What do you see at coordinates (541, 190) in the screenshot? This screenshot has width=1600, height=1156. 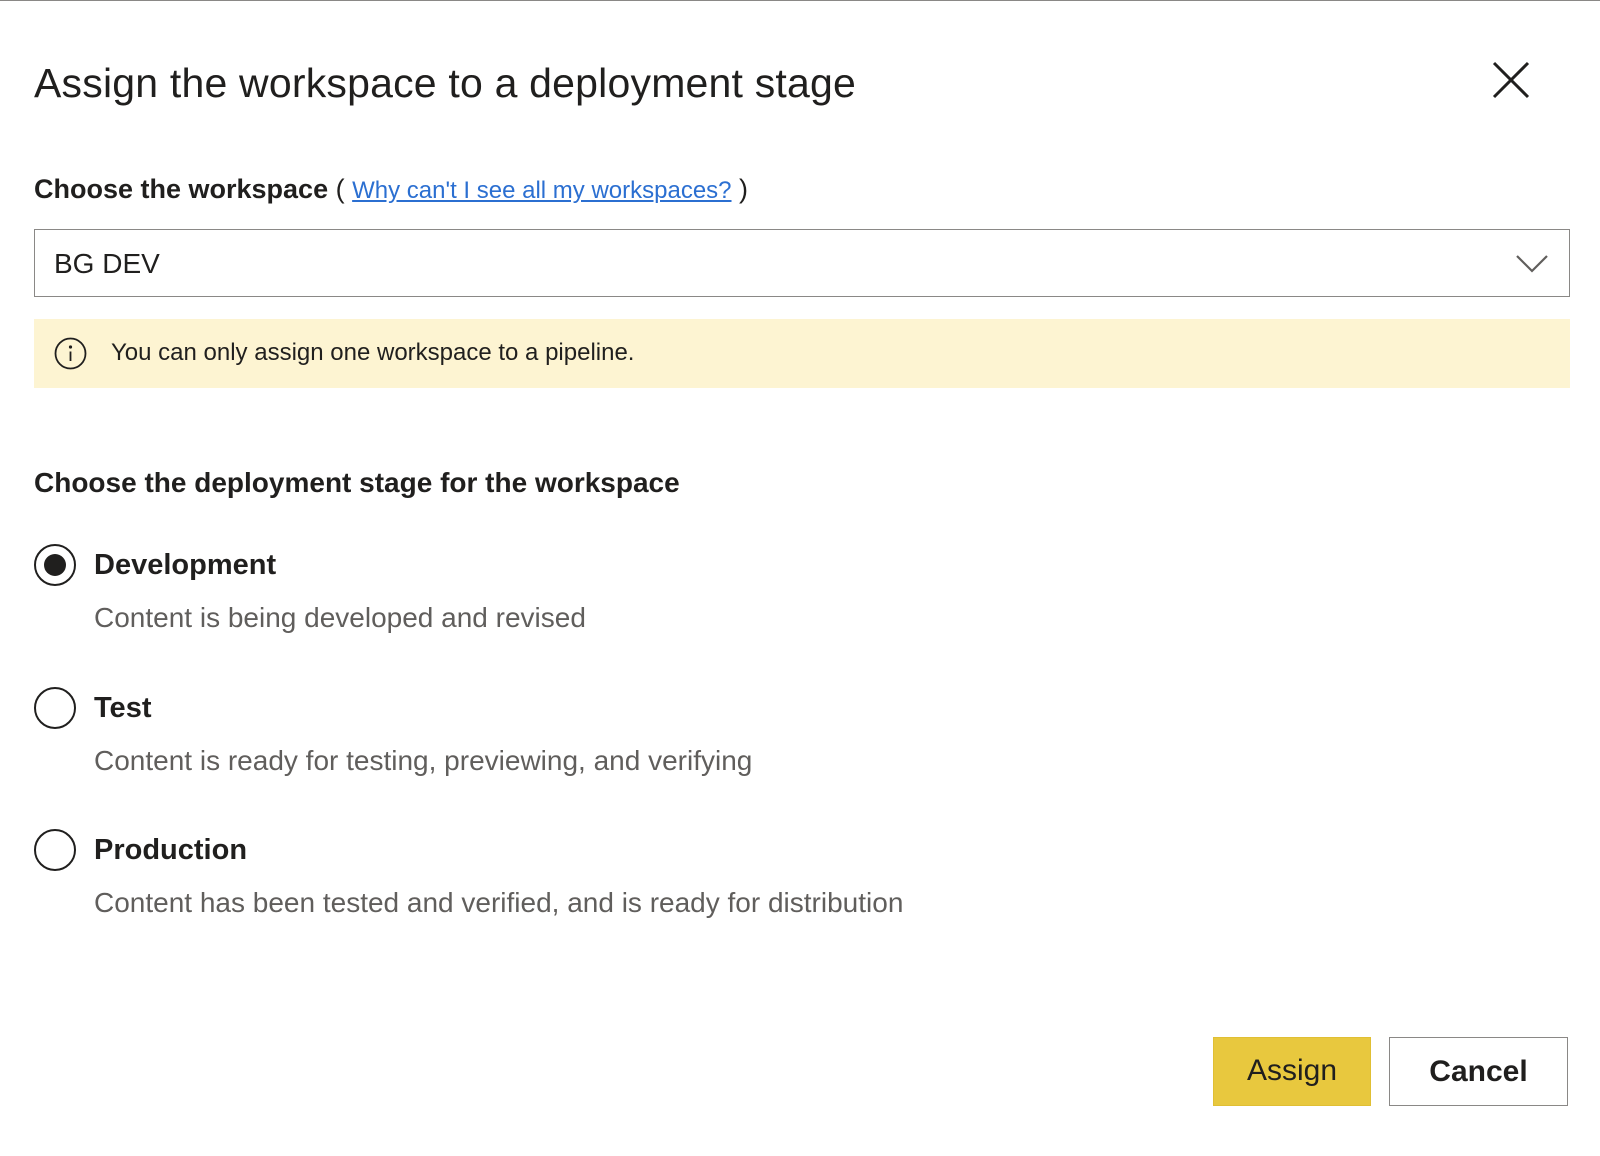 I see `workspaces-help-link: Why can't I see all my workspaces?` at bounding box center [541, 190].